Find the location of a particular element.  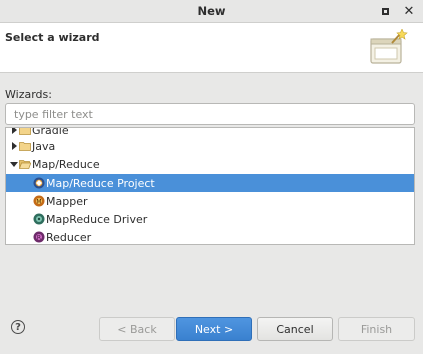

wizard-banner: Select a wizard is located at coordinates (211, 48).